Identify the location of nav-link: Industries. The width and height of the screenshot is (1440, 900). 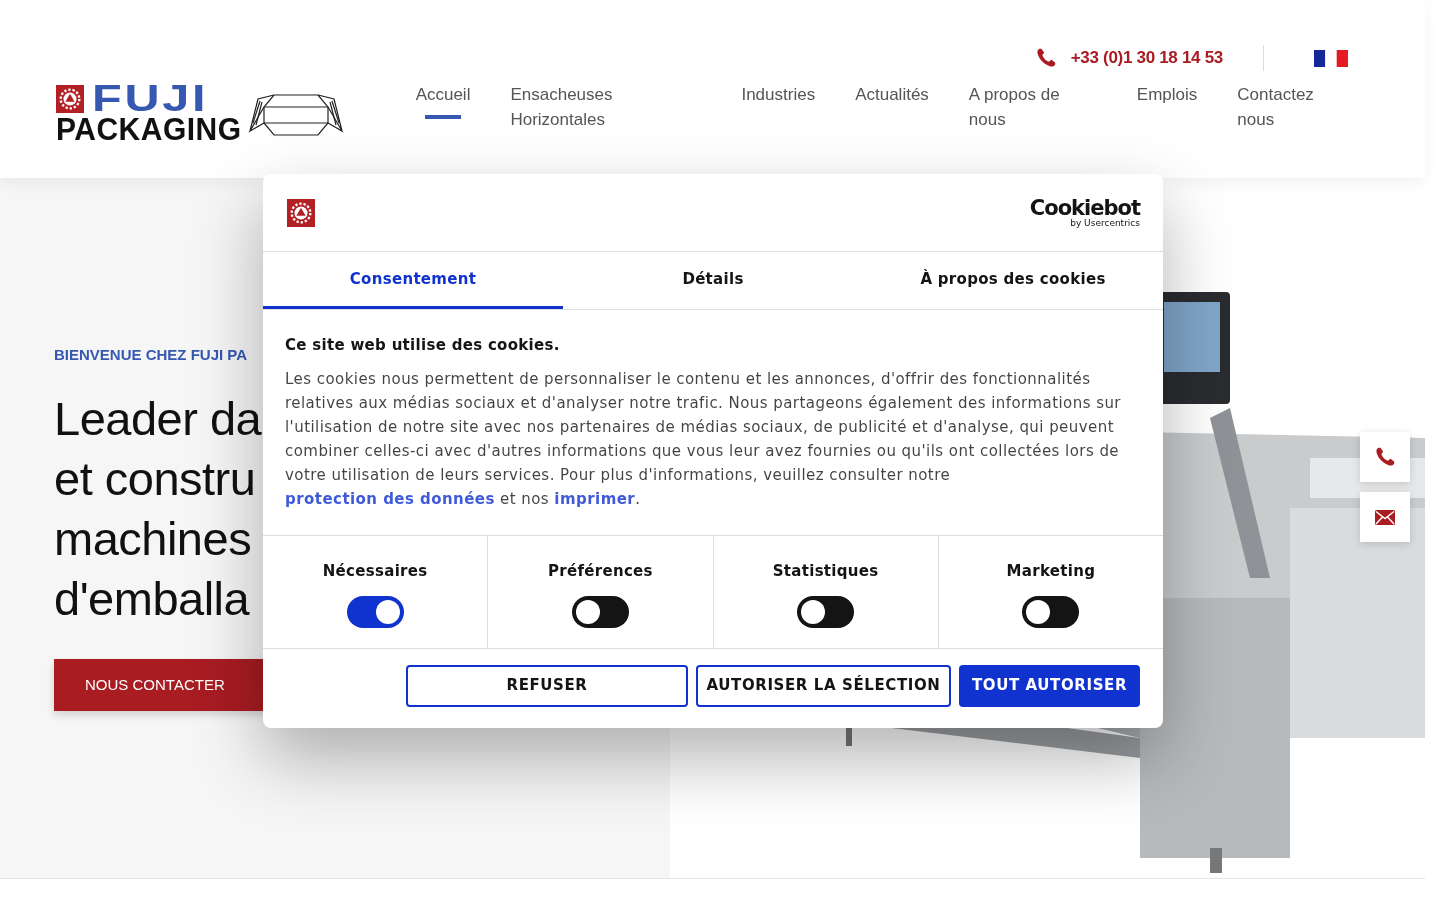
(778, 102).